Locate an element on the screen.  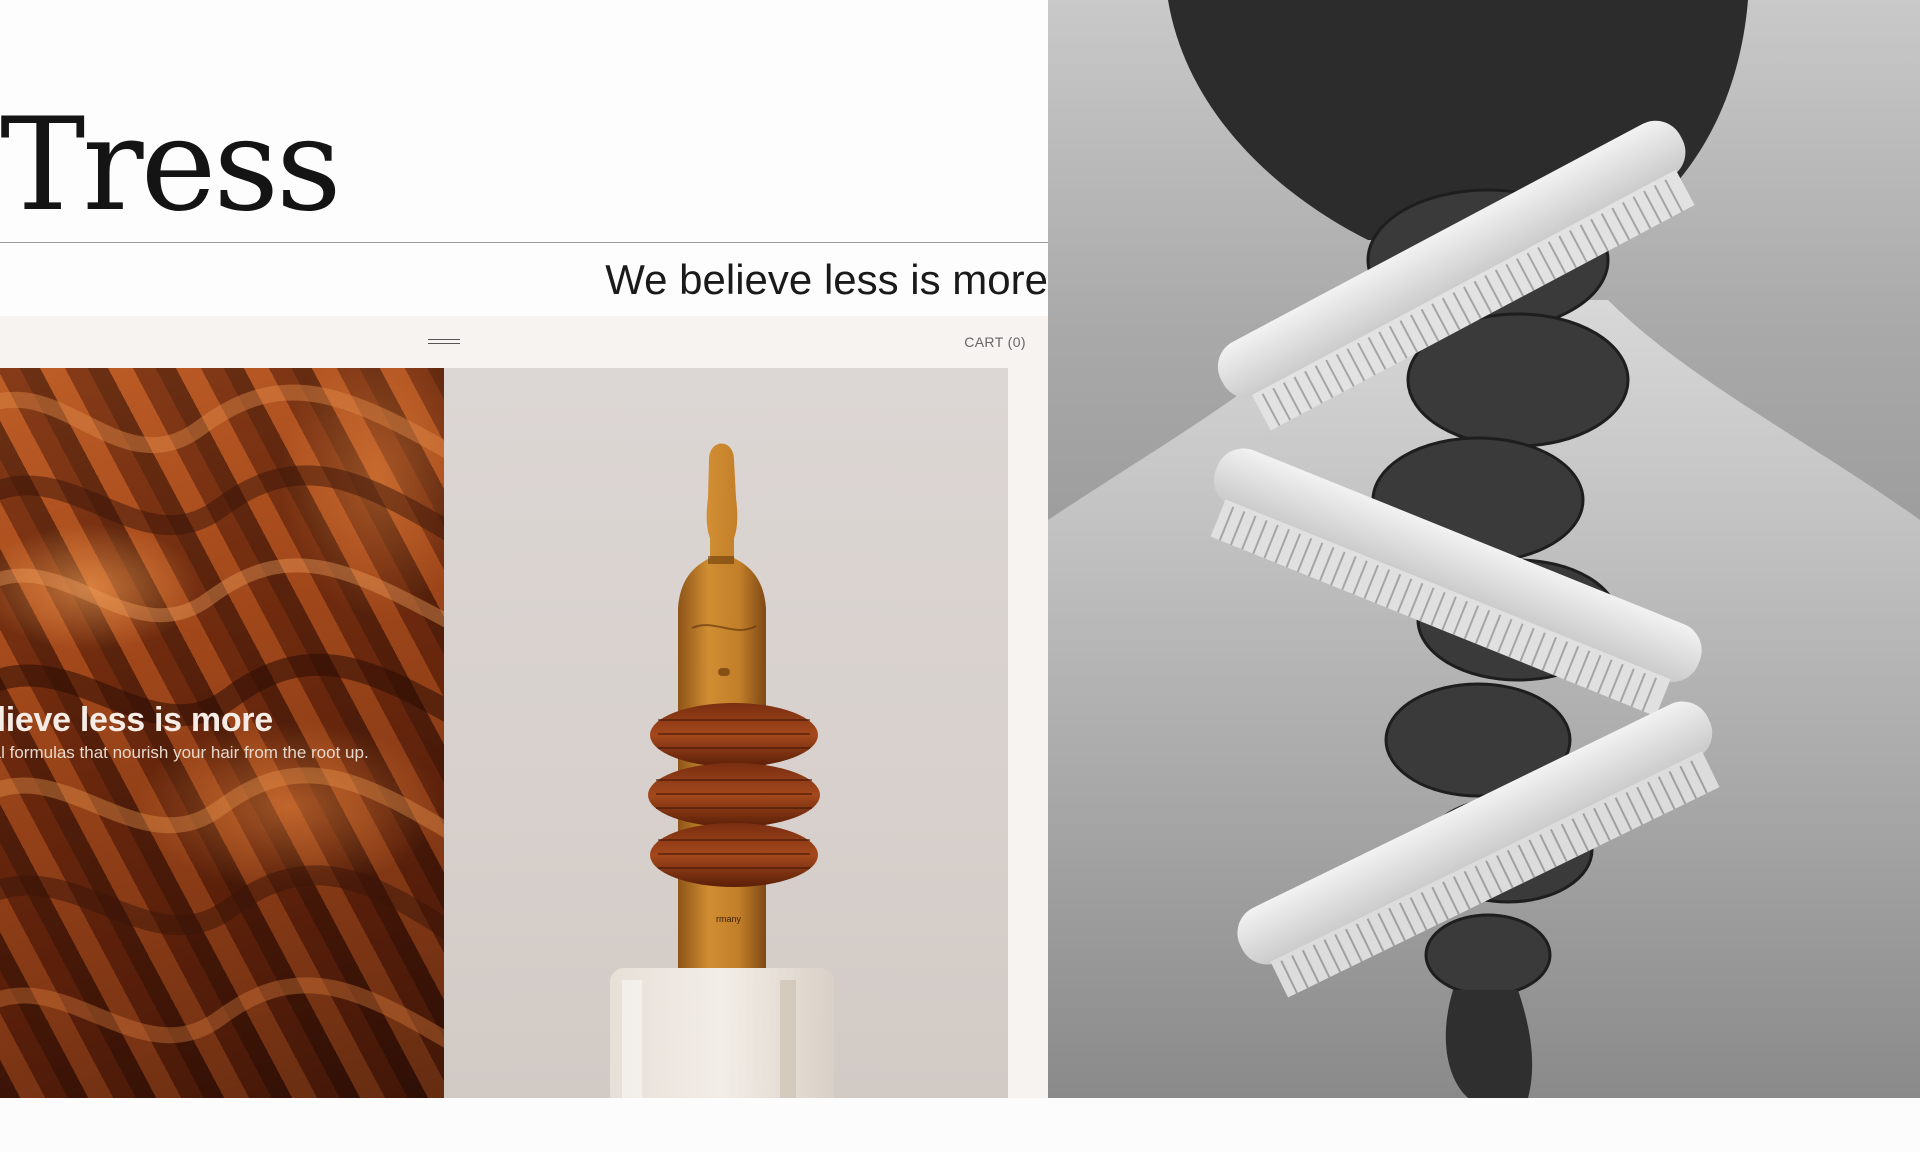
brand-logo: Tress is located at coordinates (171, 166).